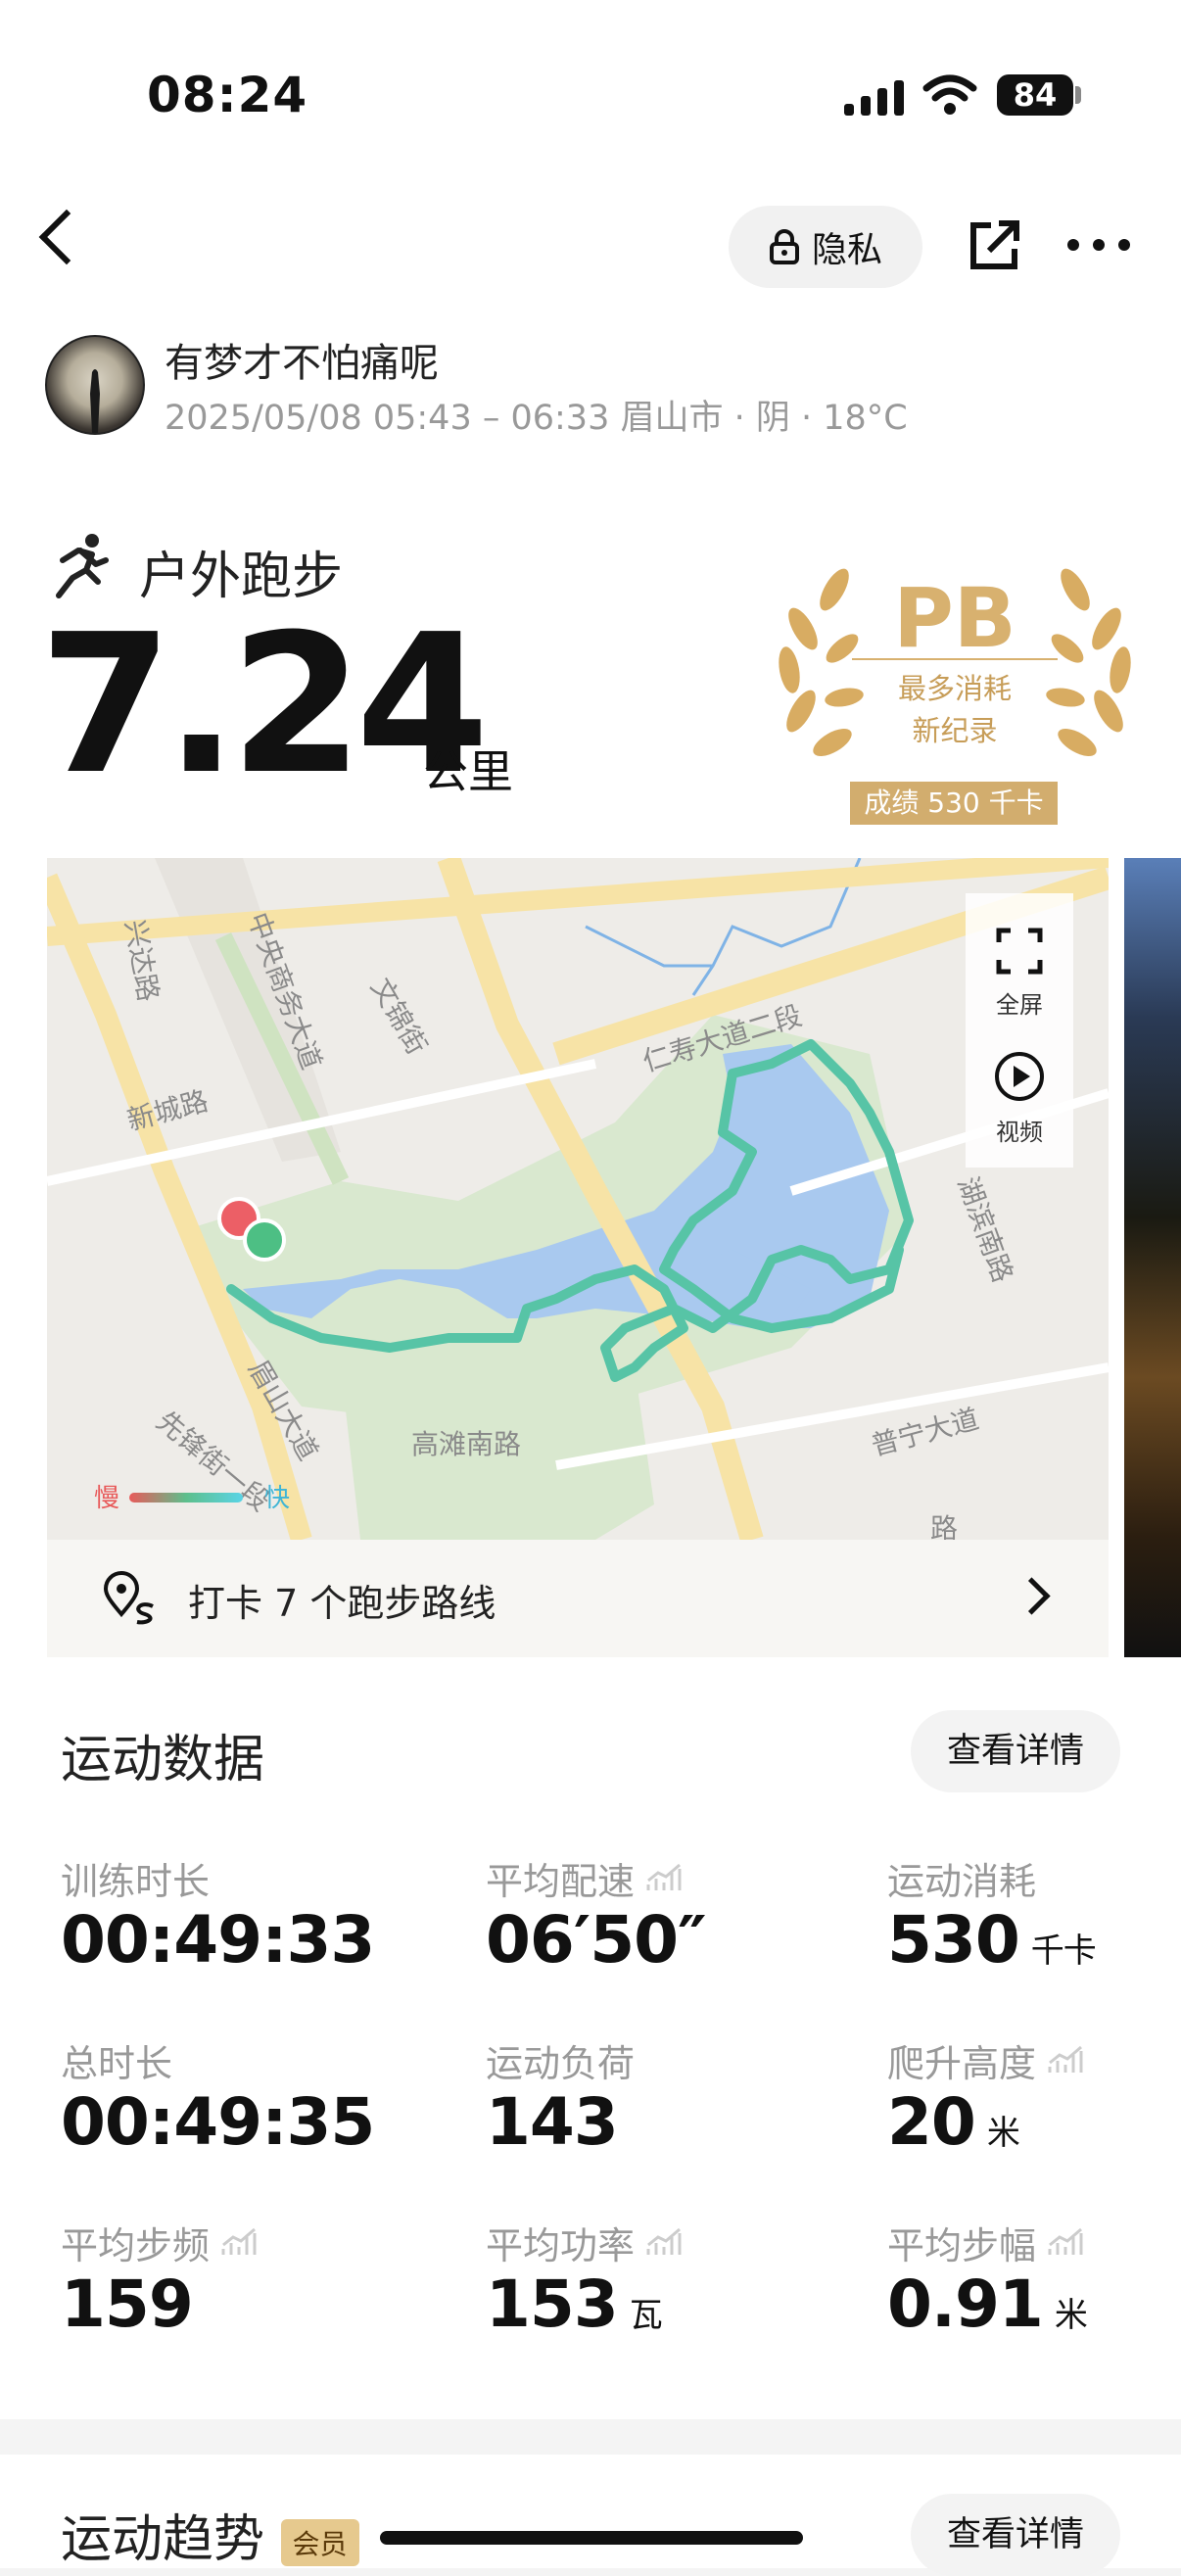 Image resolution: width=1181 pixels, height=2576 pixels. I want to click on lock-icon, so click(784, 246).